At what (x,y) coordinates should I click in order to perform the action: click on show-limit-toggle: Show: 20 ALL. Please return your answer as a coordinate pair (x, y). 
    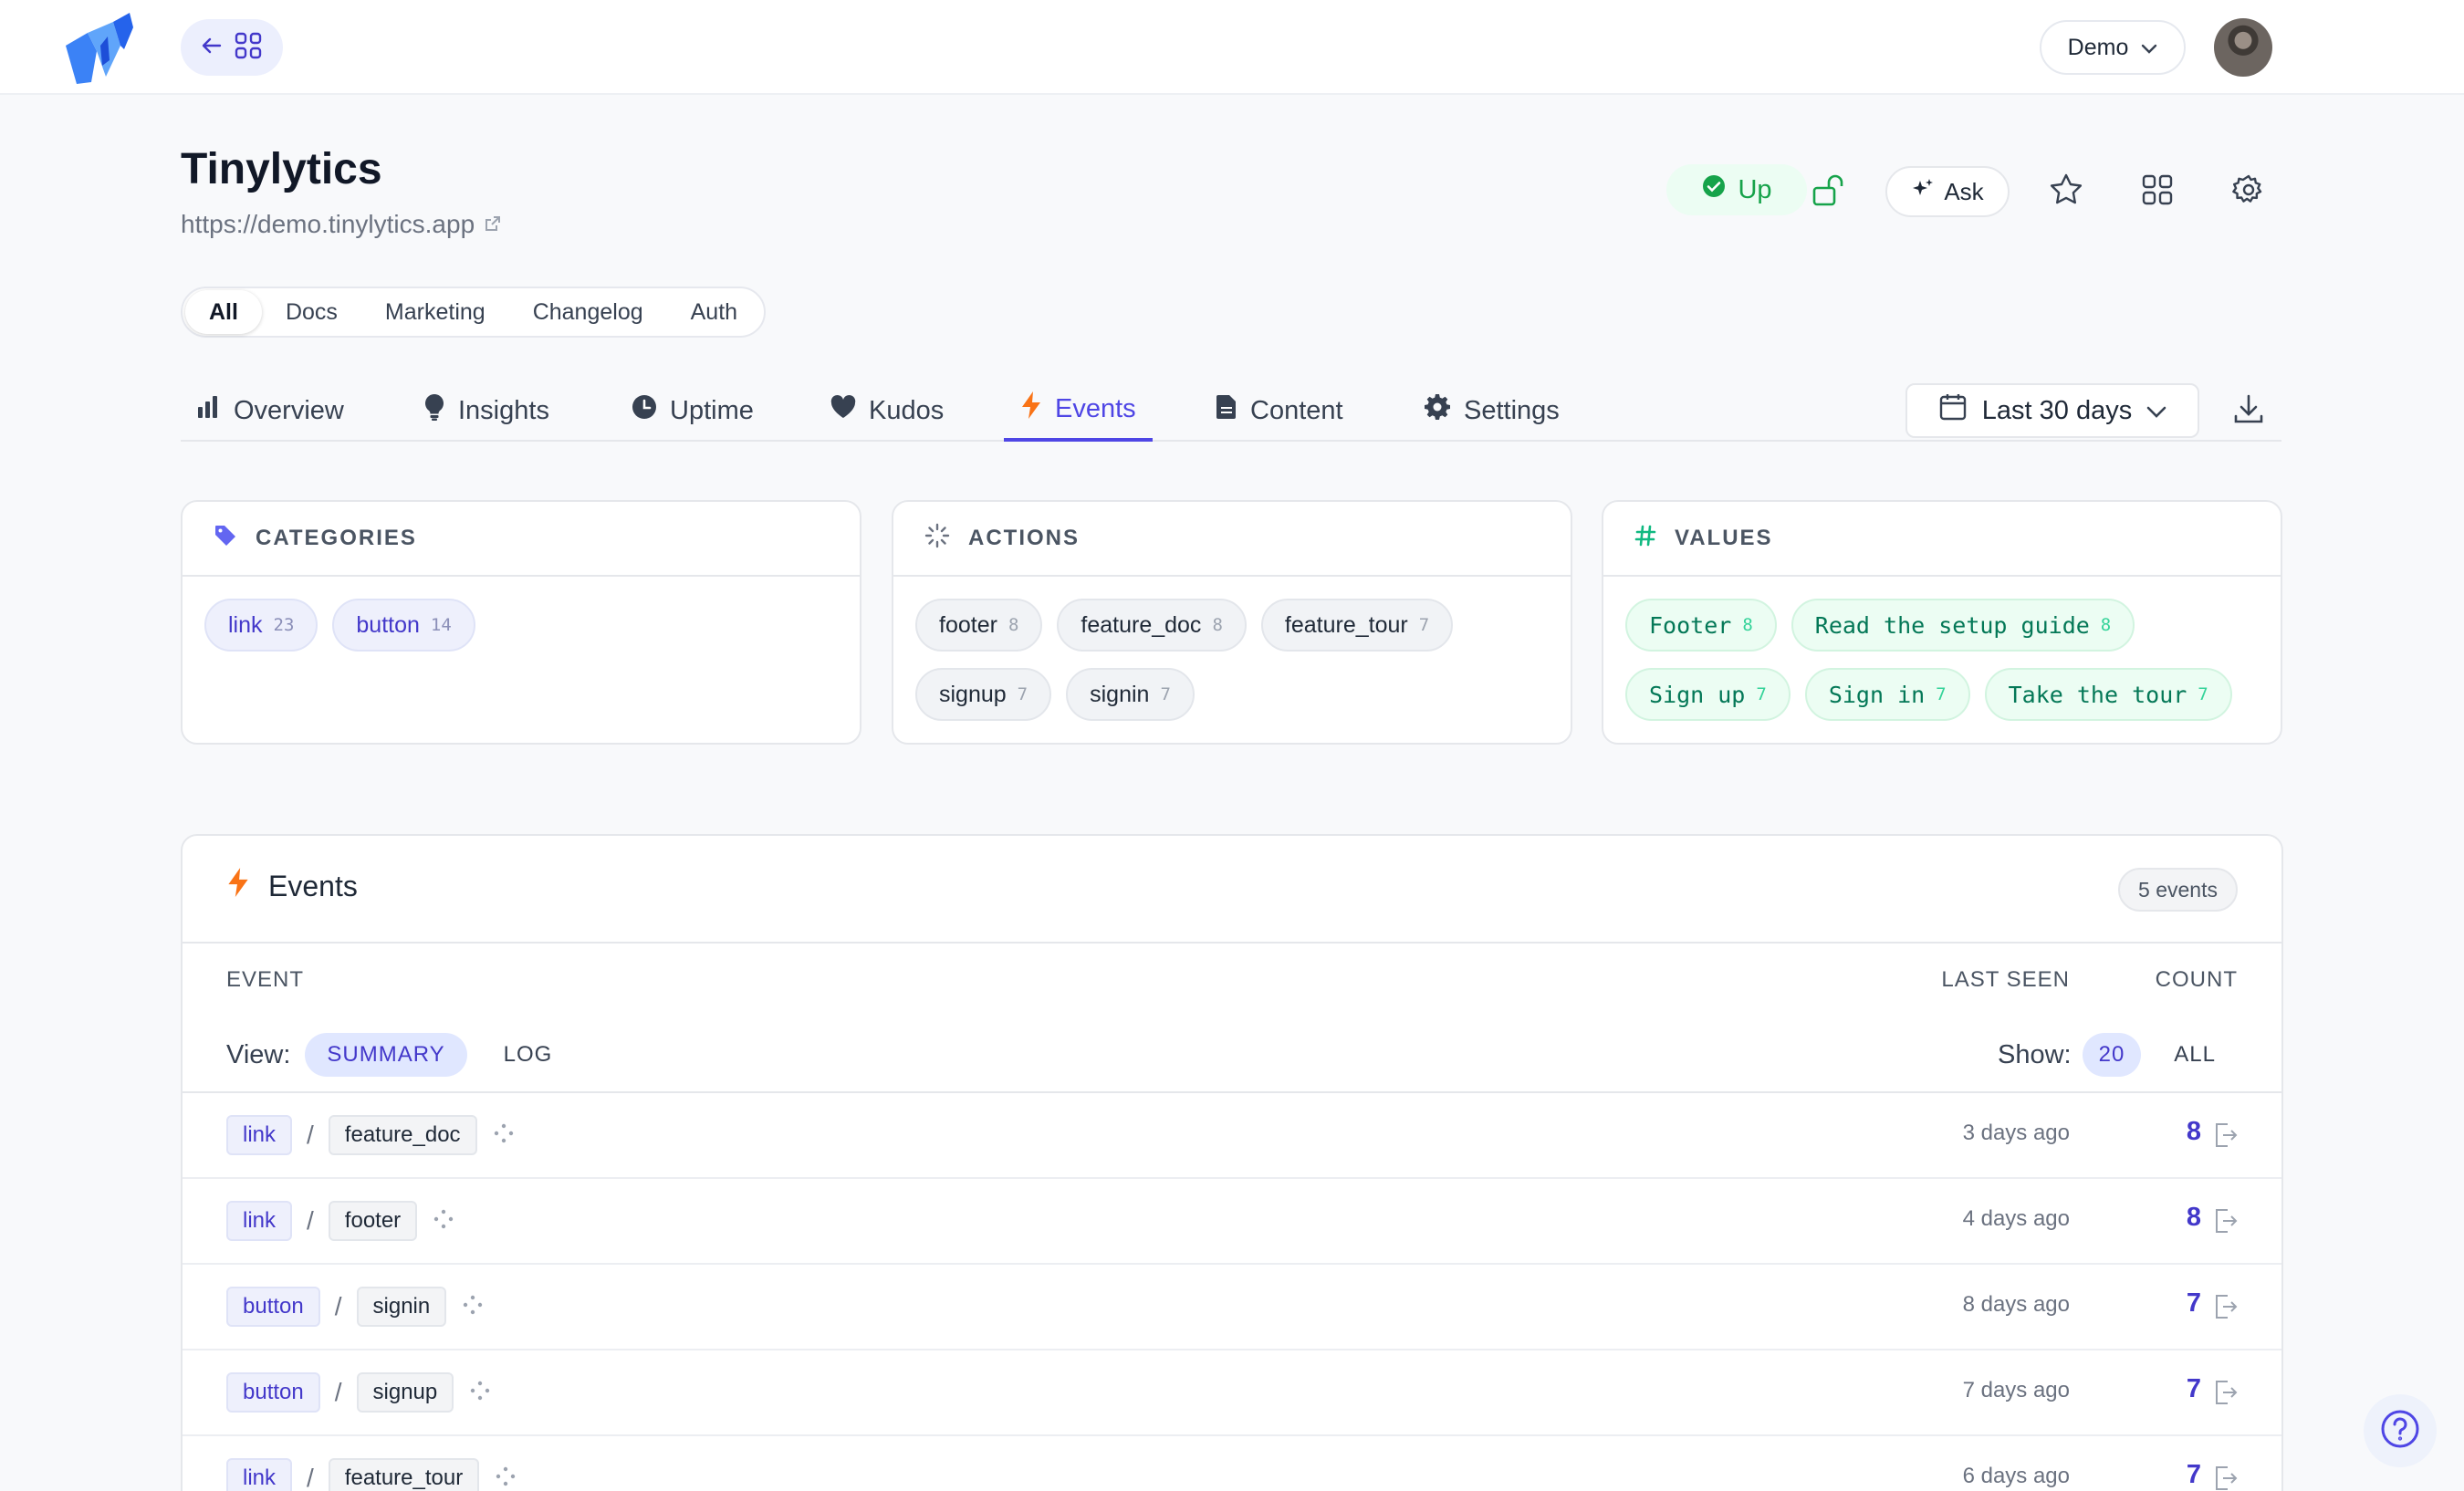
    Looking at the image, I should click on (2118, 1055).